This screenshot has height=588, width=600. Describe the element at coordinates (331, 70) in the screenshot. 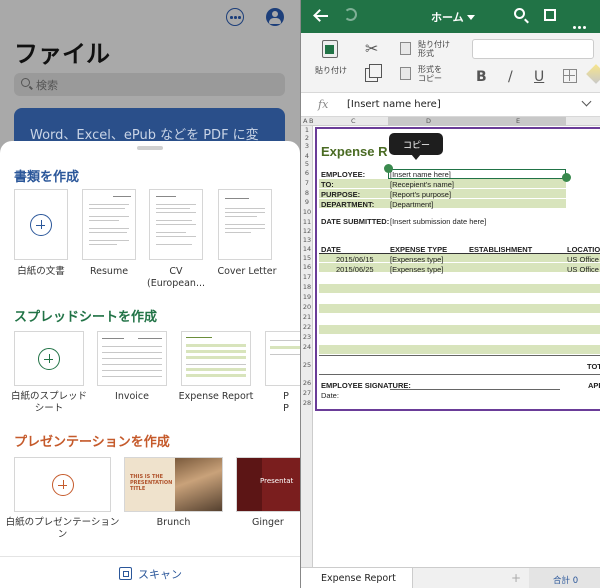

I see `paste-label: 貼り付け` at that location.